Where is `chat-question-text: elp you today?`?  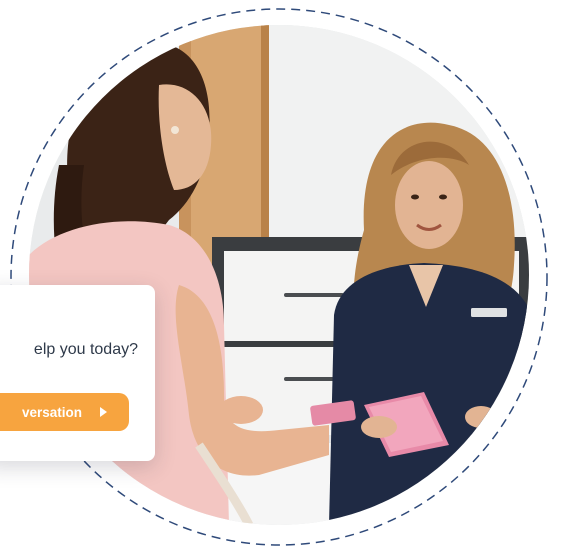
chat-question-text: elp you today? is located at coordinates (85, 349).